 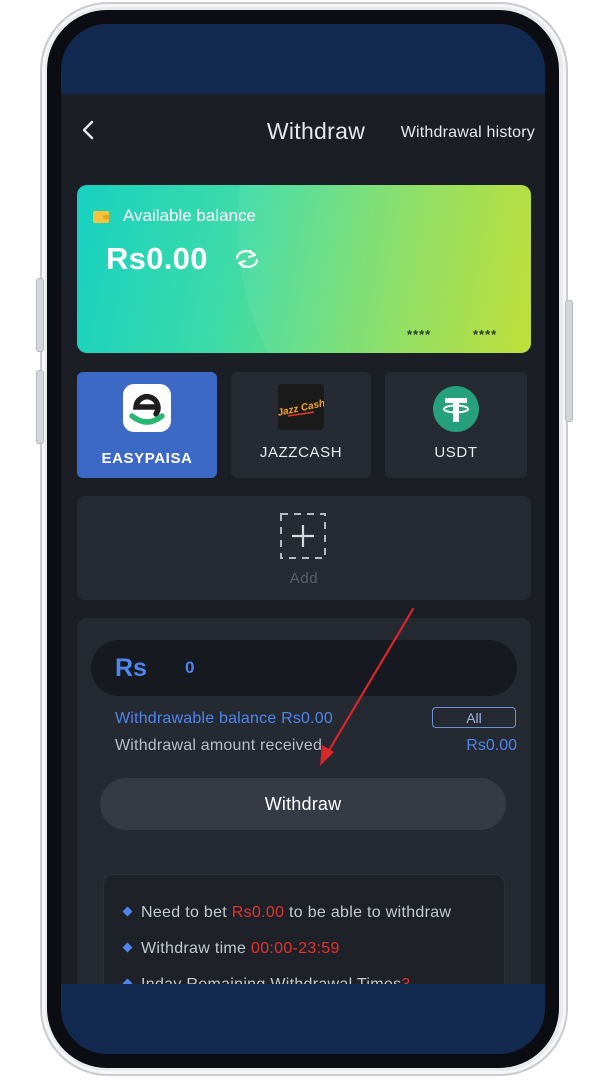 I want to click on add-account-button: Add, so click(x=304, y=548).